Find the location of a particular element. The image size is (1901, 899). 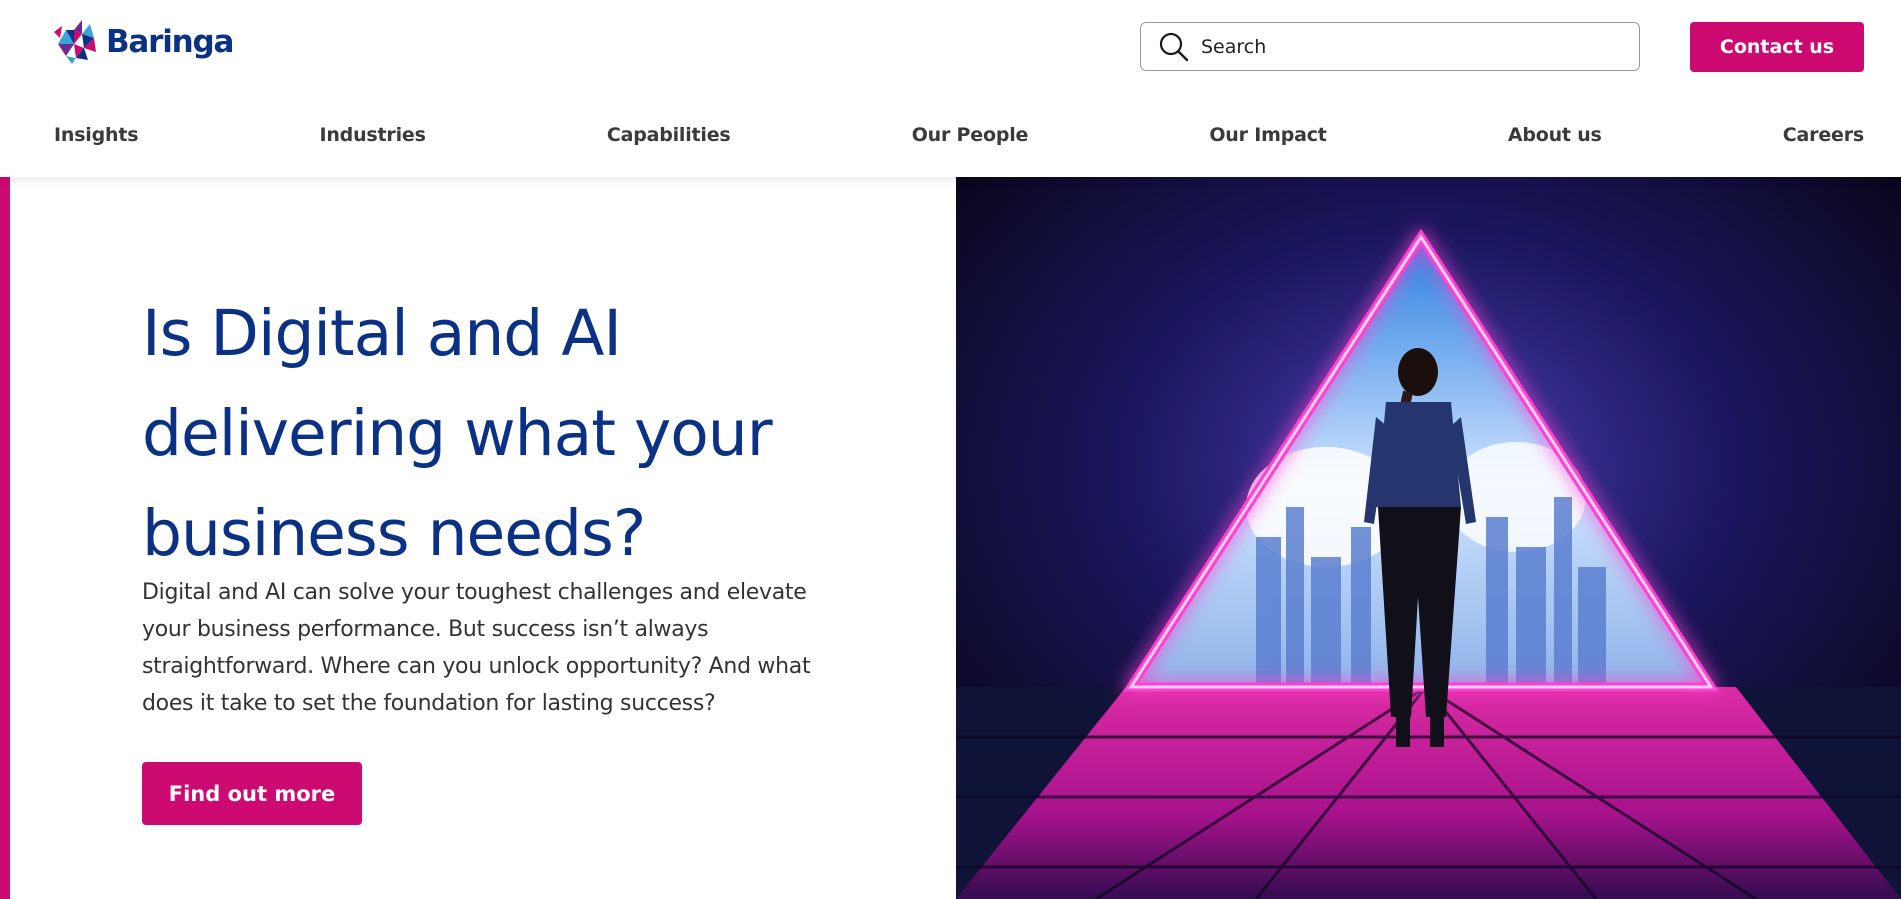

baringa-logo-icon is located at coordinates (75, 42).